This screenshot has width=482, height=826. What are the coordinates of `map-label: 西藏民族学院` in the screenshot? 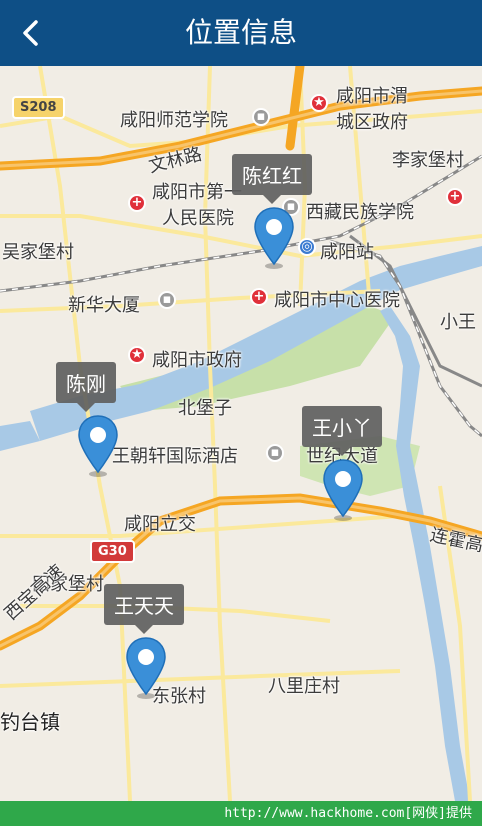 It's located at (360, 212).